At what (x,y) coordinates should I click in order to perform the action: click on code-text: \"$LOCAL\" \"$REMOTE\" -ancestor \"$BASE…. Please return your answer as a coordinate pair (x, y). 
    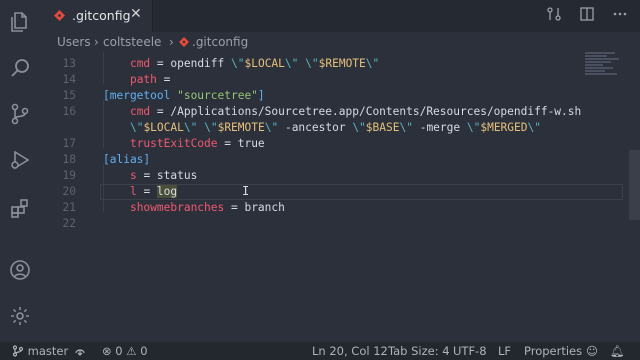
    Looking at the image, I should click on (322, 128).